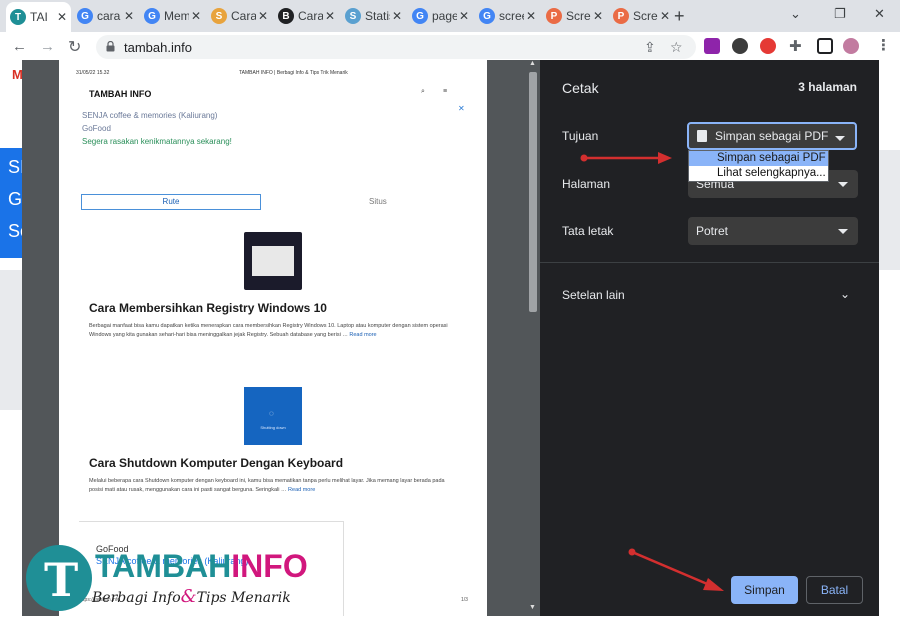 The image size is (900, 620). I want to click on tagline-amp: &, so click(188, 596).